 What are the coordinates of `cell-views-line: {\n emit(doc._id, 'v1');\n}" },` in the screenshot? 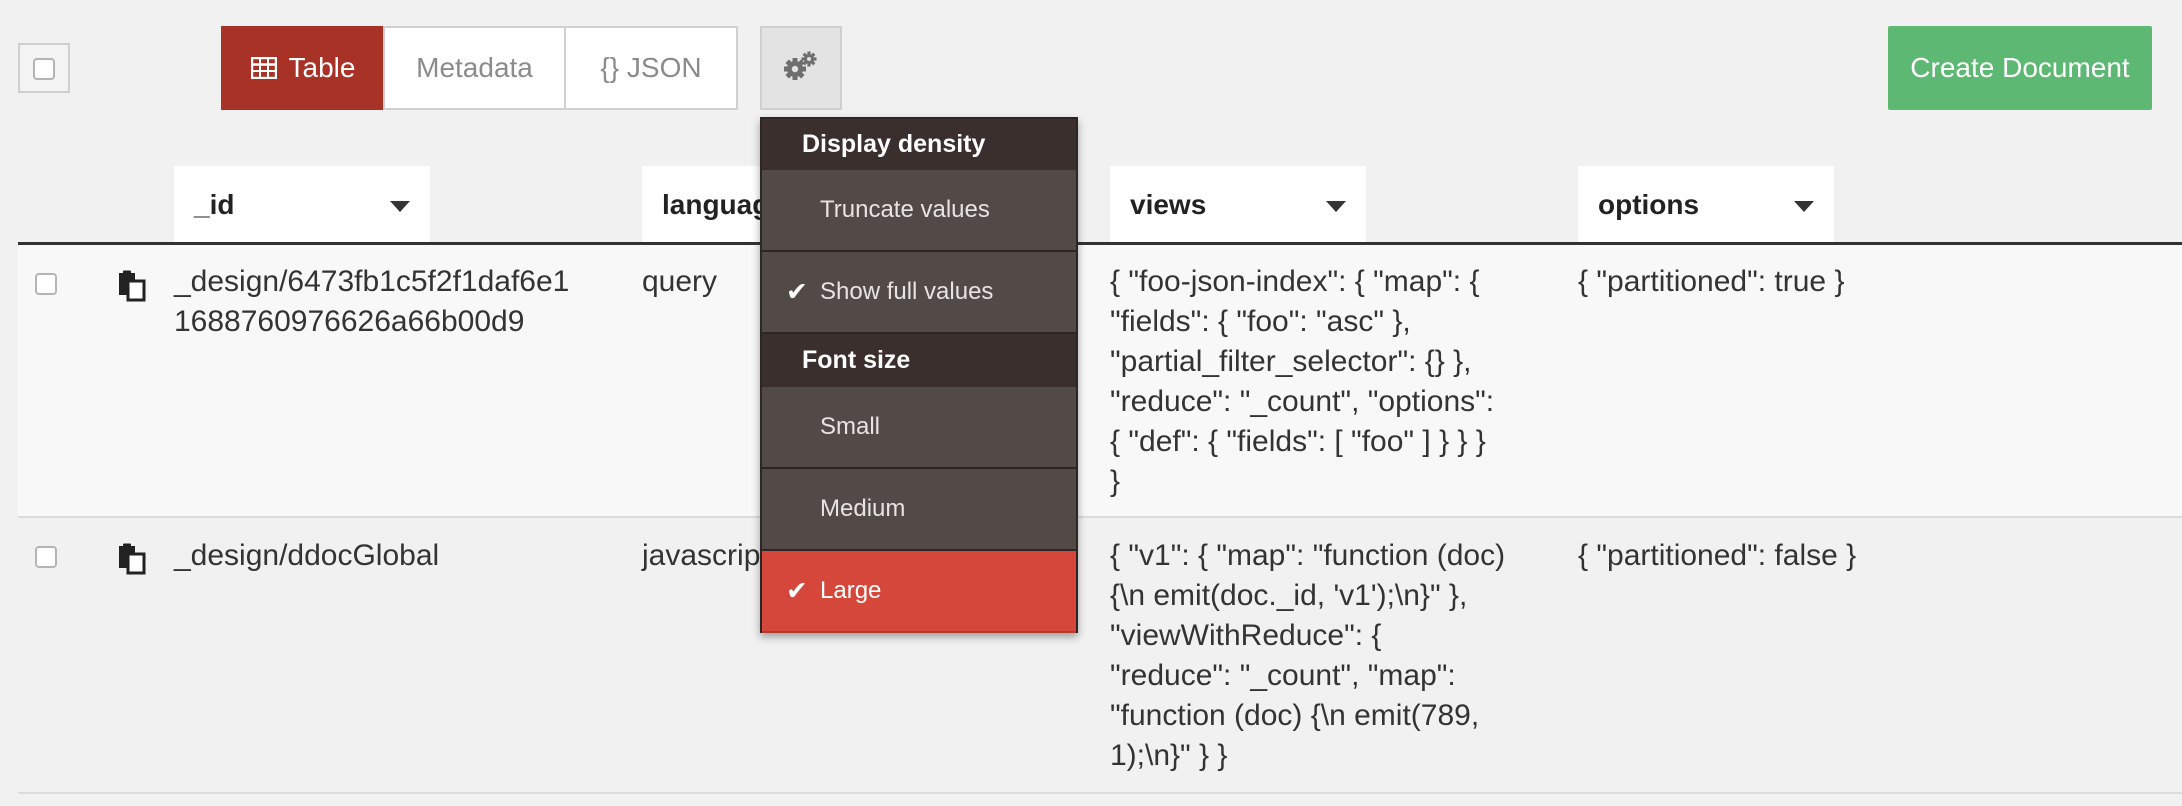 It's located at (1289, 595).